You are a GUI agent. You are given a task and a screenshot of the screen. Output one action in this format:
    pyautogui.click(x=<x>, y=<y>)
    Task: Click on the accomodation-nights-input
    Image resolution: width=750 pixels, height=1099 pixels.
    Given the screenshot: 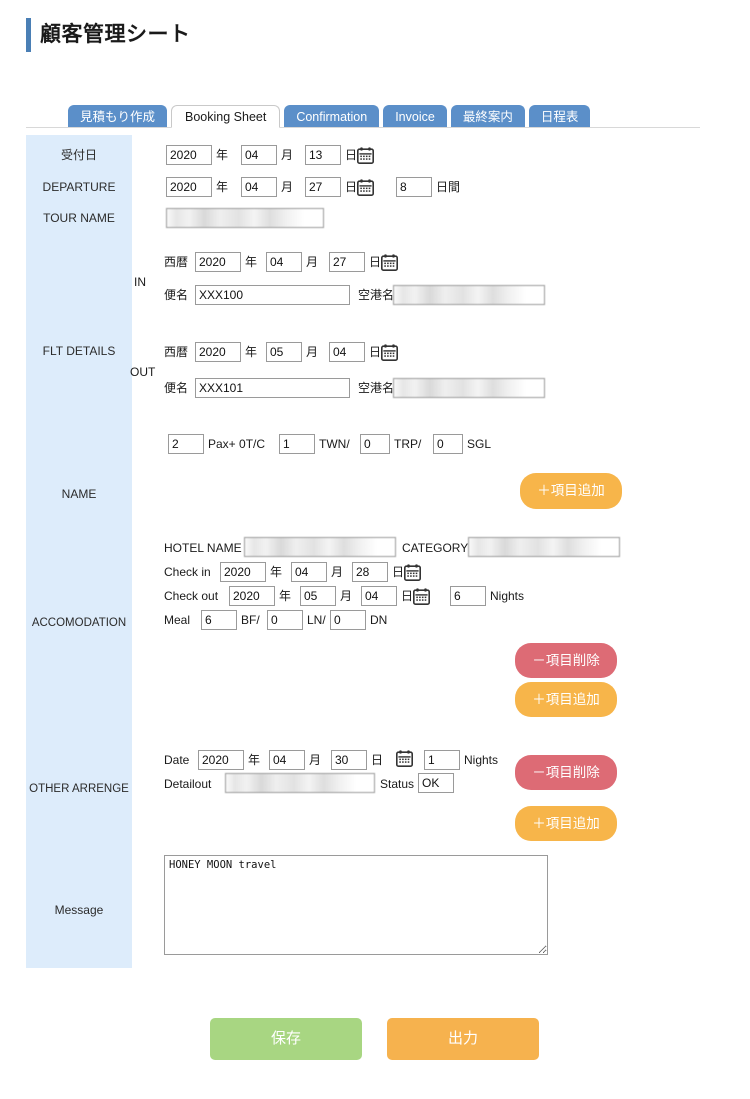 What is the action you would take?
    pyautogui.click(x=468, y=596)
    